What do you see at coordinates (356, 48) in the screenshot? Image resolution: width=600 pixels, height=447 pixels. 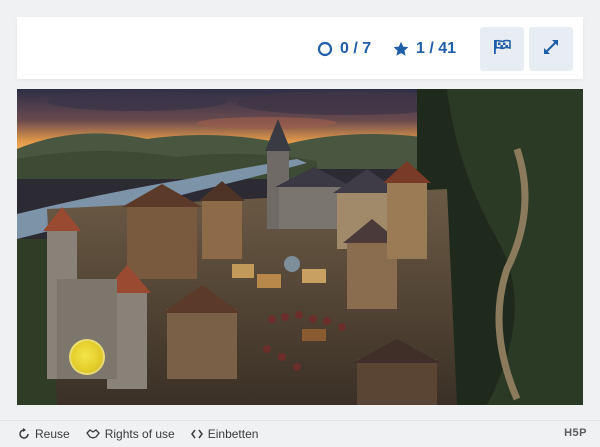 I see `found-count: 0 / 7` at bounding box center [356, 48].